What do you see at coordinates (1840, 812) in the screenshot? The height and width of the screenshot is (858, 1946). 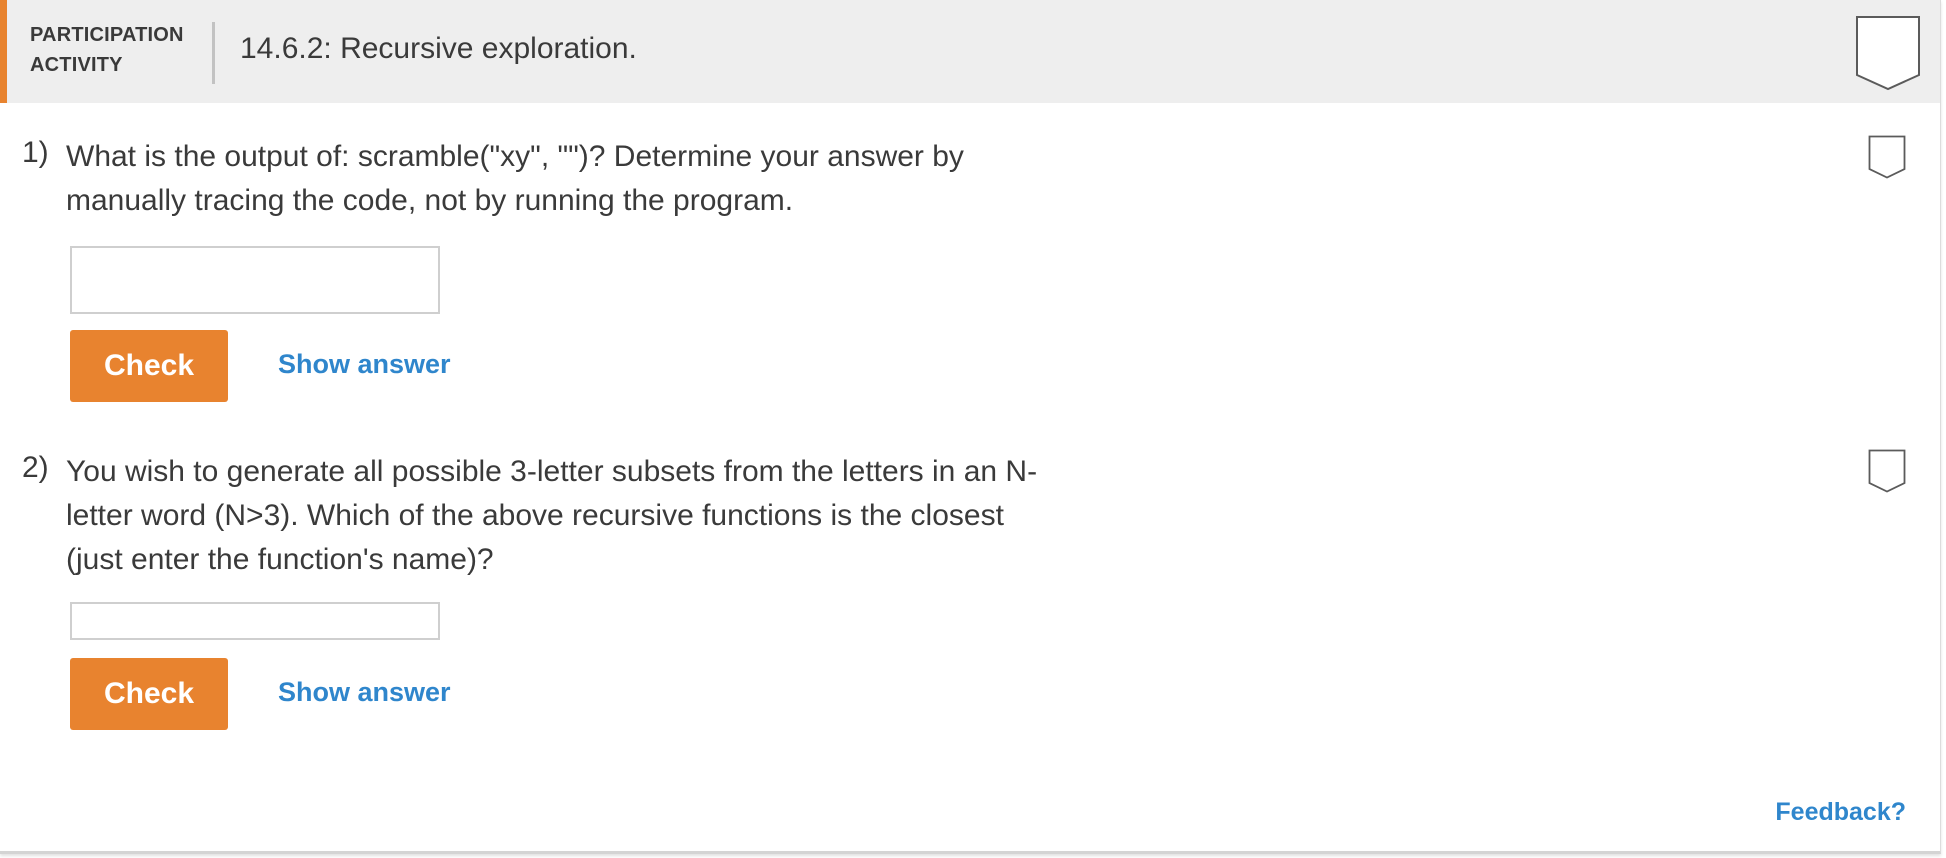 I see `feedback-link: Feedback?` at bounding box center [1840, 812].